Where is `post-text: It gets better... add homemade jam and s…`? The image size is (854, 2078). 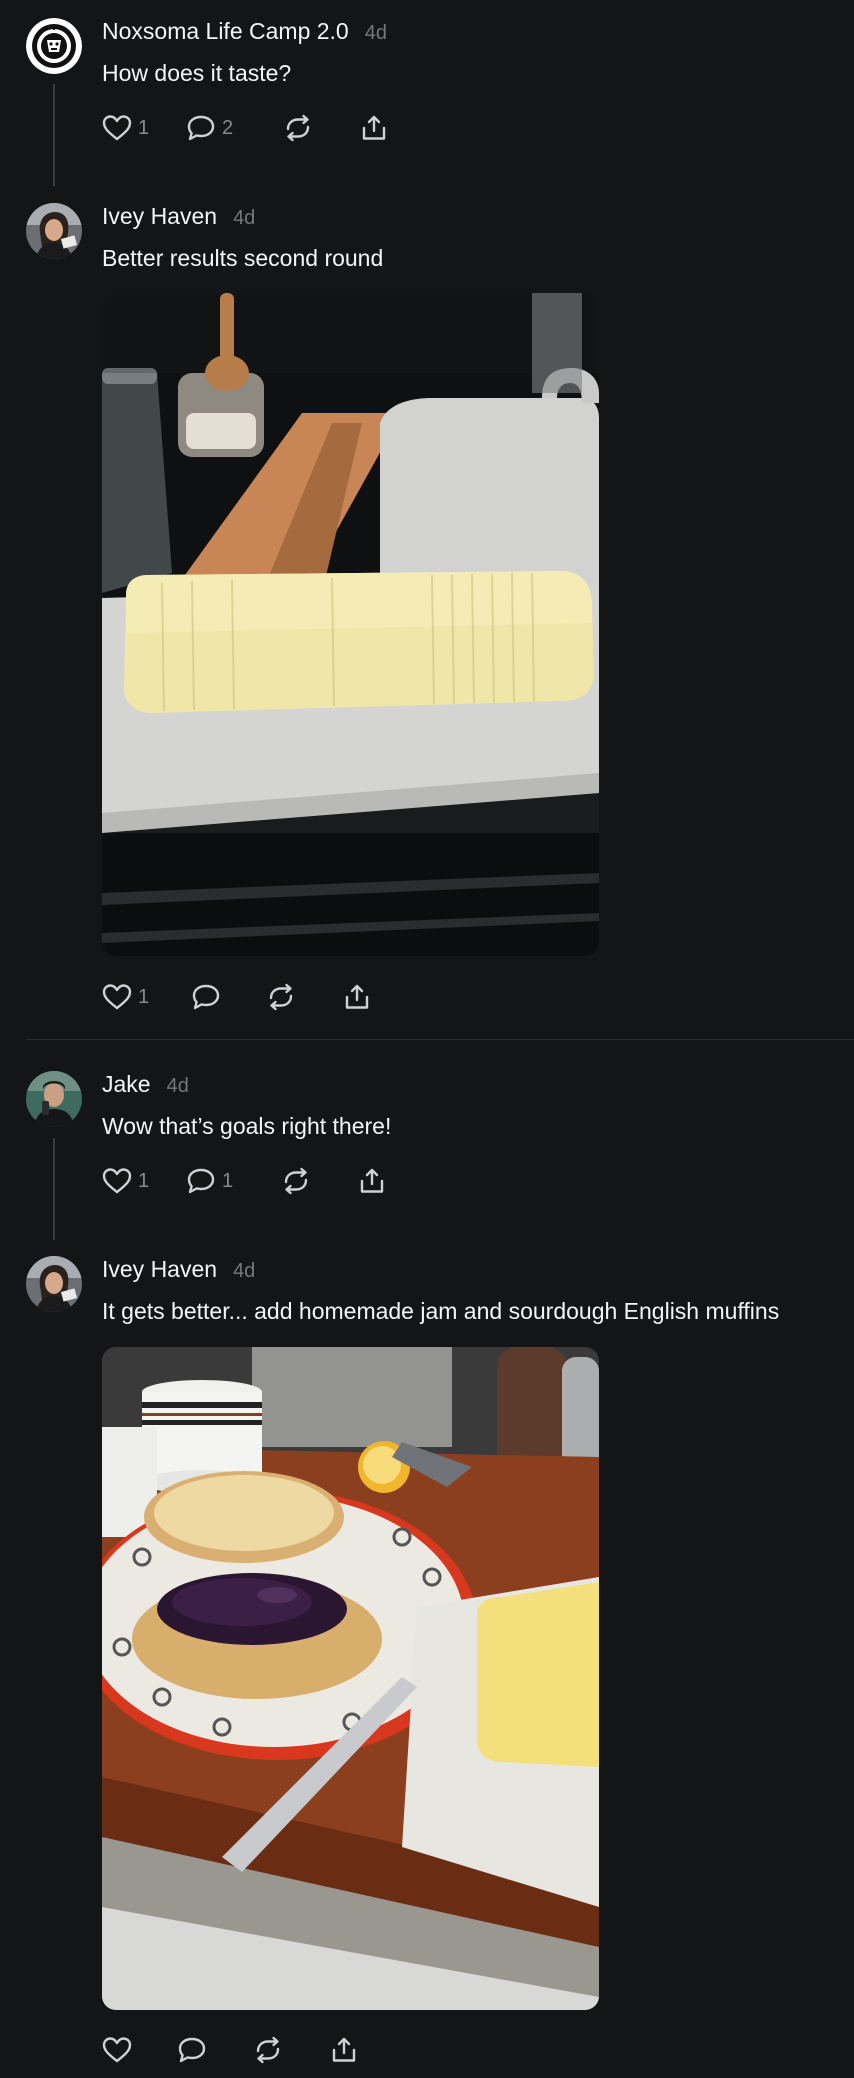
post-text: It gets better... add homemade jam and s… is located at coordinates (441, 1311).